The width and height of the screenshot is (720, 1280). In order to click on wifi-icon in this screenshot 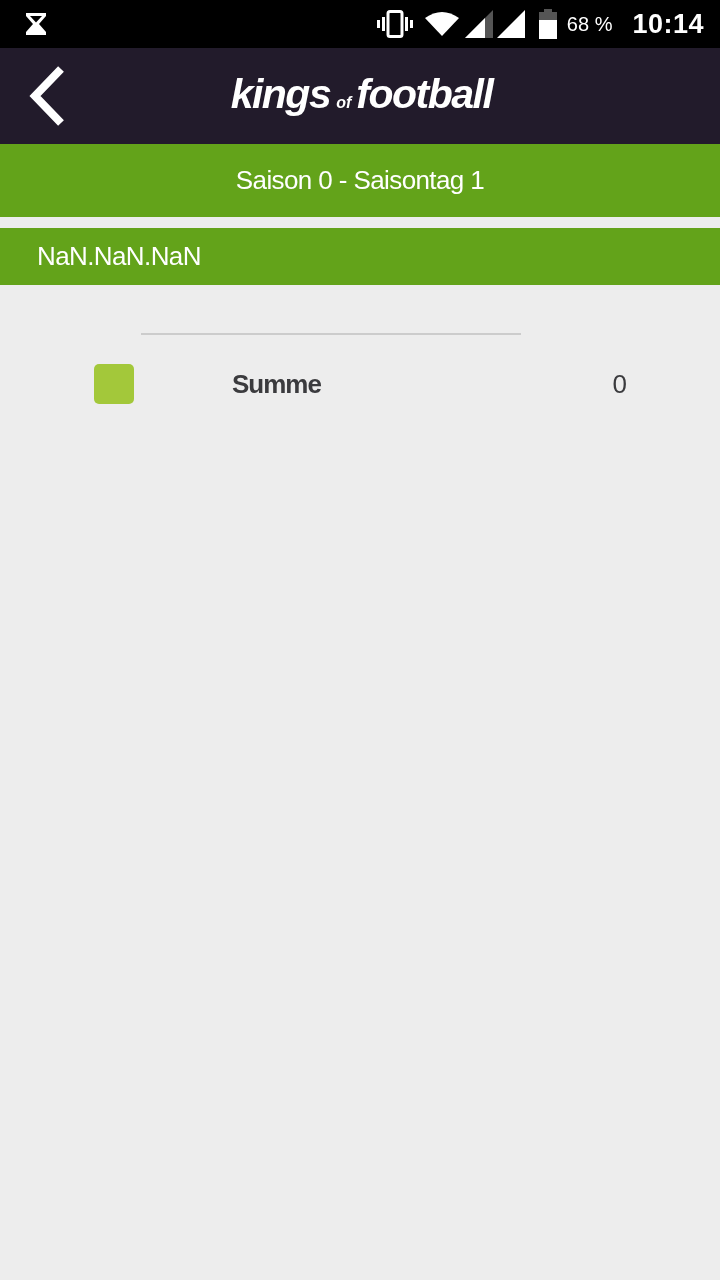, I will do `click(441, 24)`.